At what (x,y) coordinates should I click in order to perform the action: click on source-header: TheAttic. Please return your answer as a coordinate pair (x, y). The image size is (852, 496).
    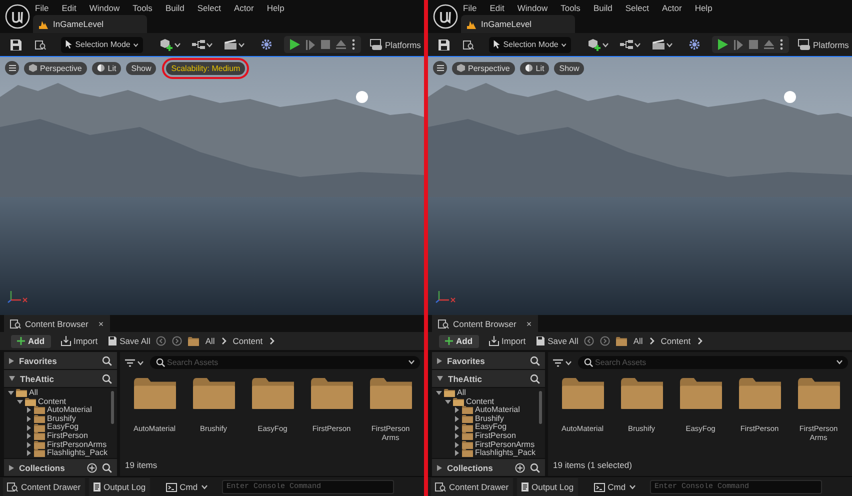
    Looking at the image, I should click on (488, 378).